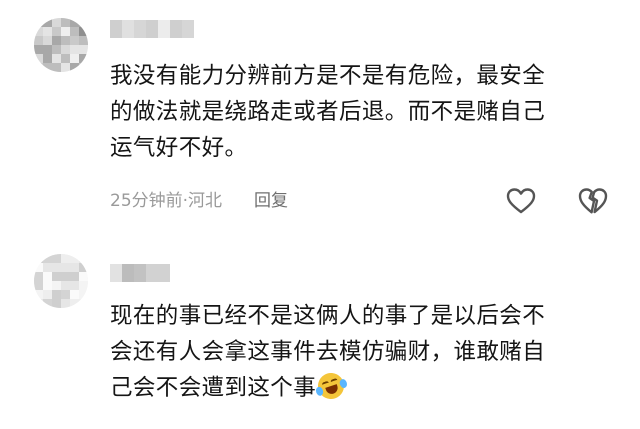  I want to click on reply-button: 回复, so click(271, 201).